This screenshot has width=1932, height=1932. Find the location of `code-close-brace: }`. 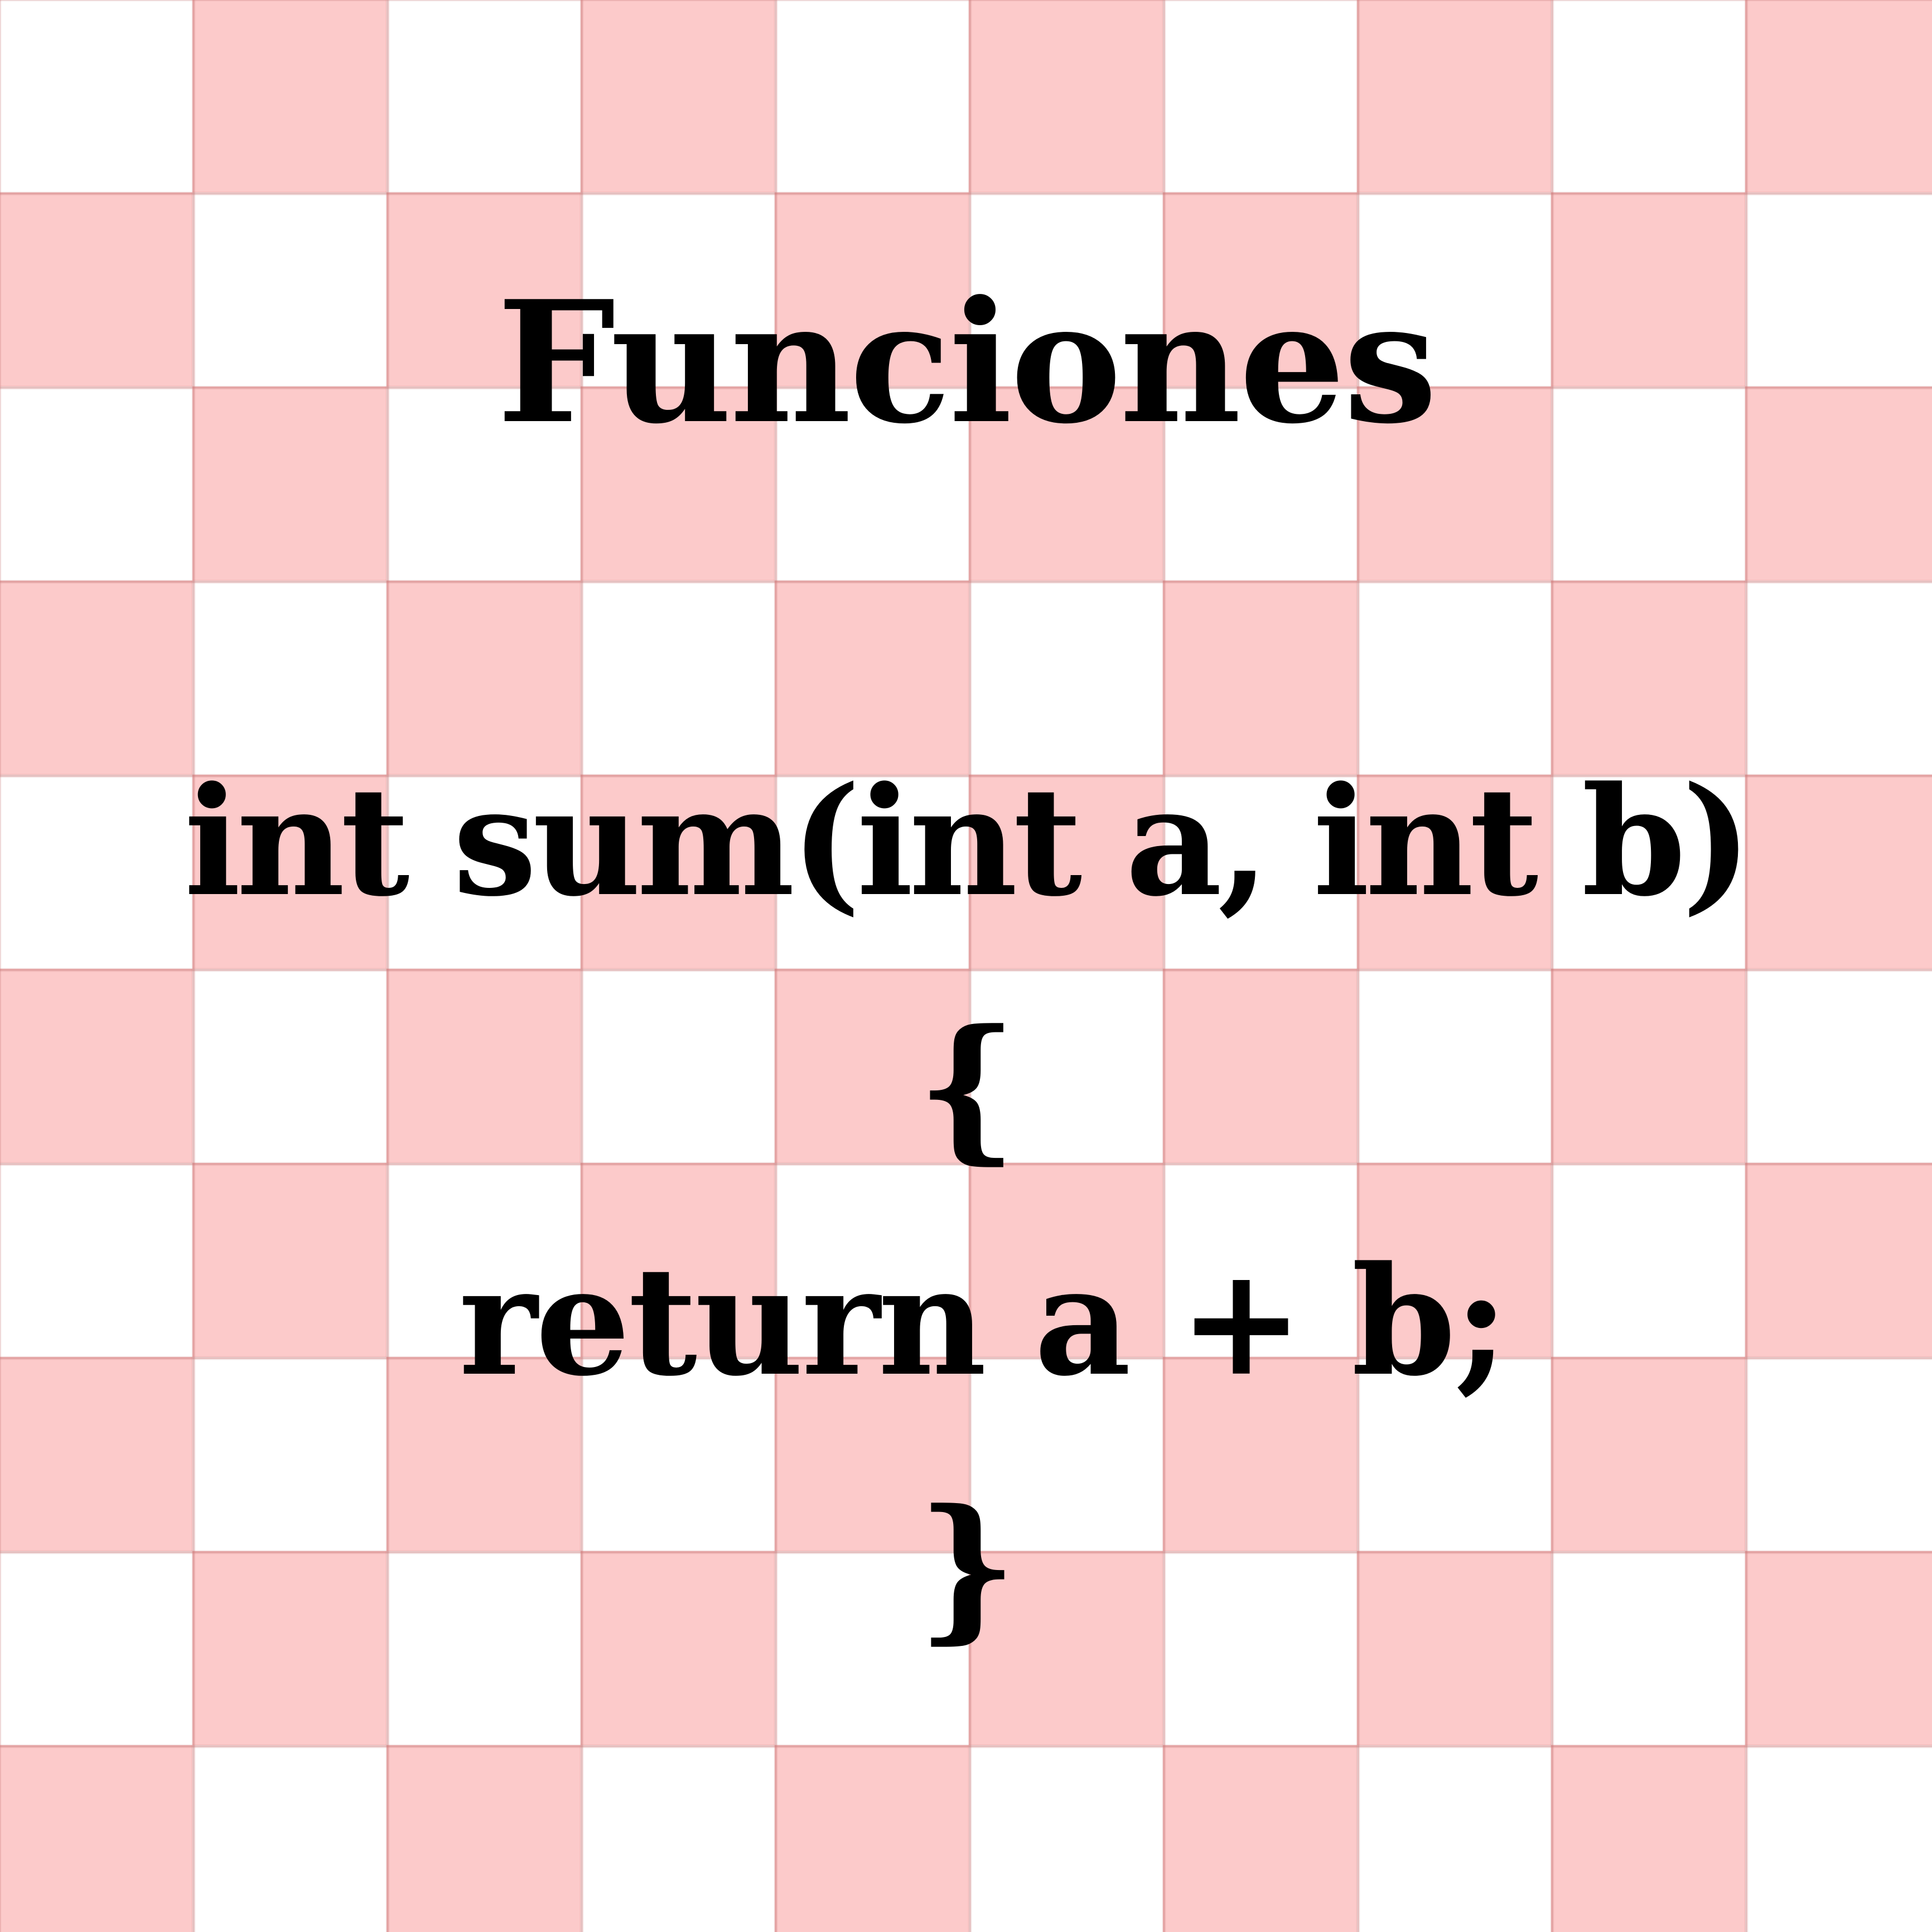

code-close-brace: } is located at coordinates (966, 1567).